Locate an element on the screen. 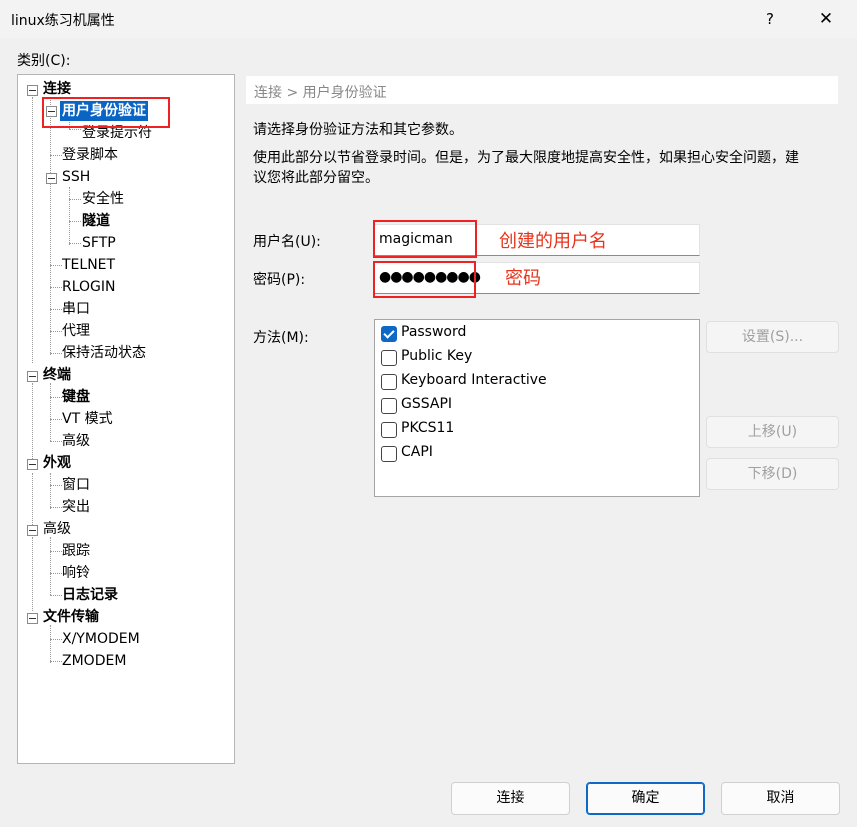  password-annotation: 密码 is located at coordinates (523, 278).